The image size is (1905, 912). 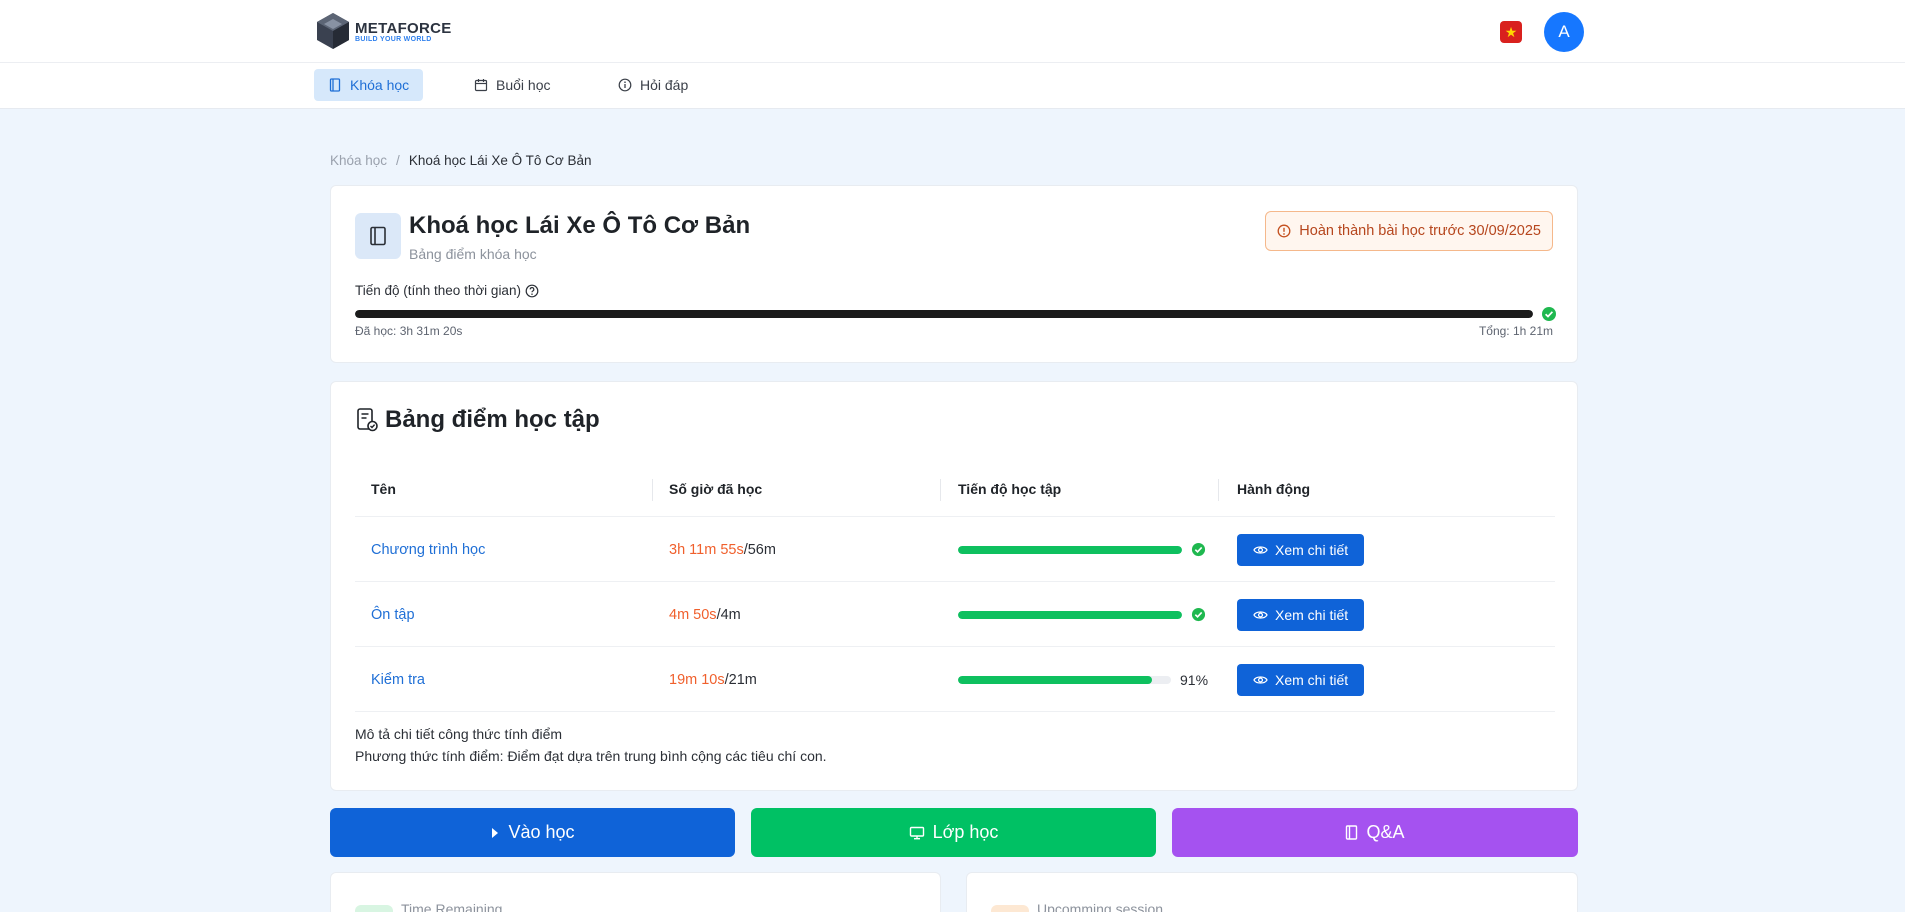 I want to click on brand-tagline: BUILD YOUR WORLD, so click(x=393, y=39).